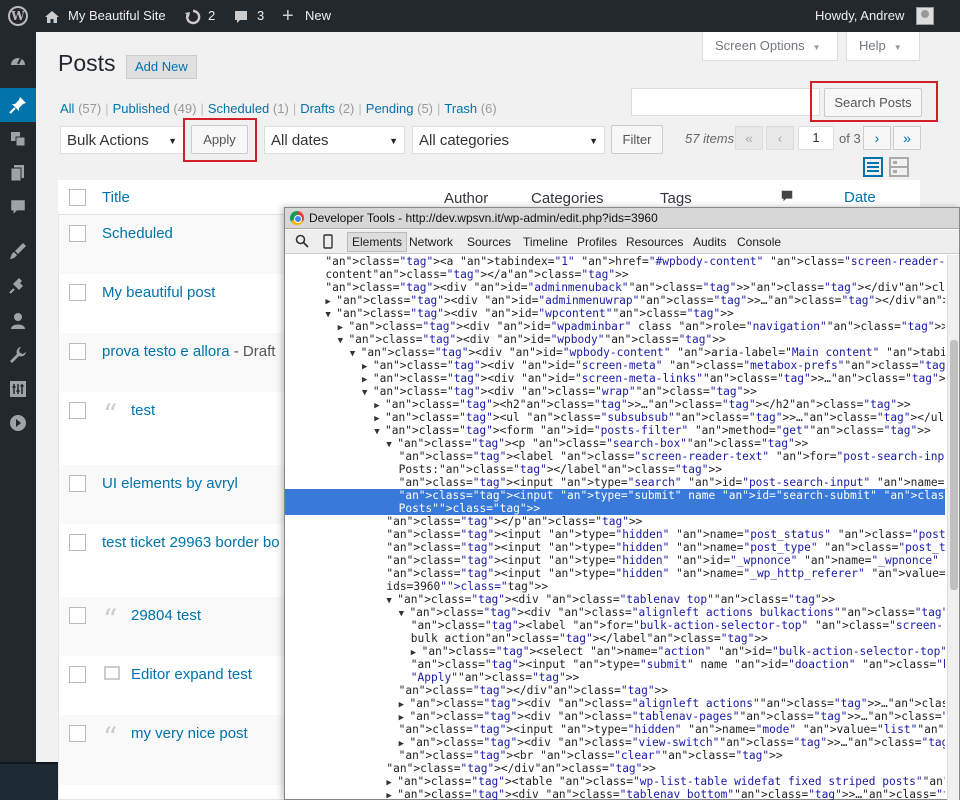 The width and height of the screenshot is (960, 800). Describe the element at coordinates (334, 140) in the screenshot. I see `dates-select: All dates ▼` at that location.